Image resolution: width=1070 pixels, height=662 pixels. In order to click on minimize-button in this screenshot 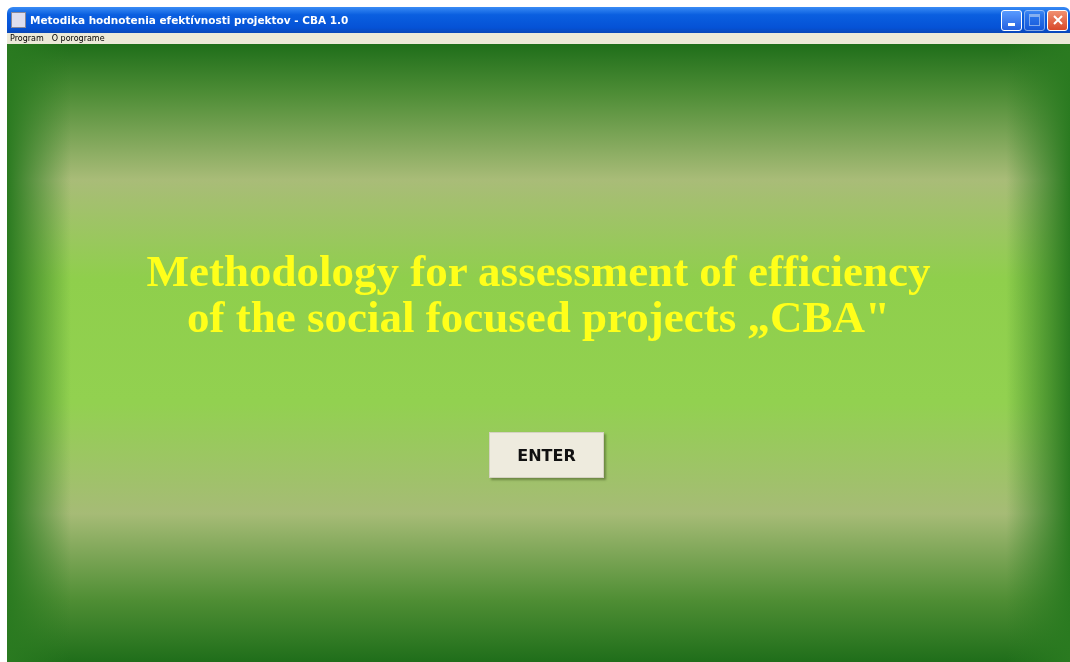, I will do `click(1011, 20)`.